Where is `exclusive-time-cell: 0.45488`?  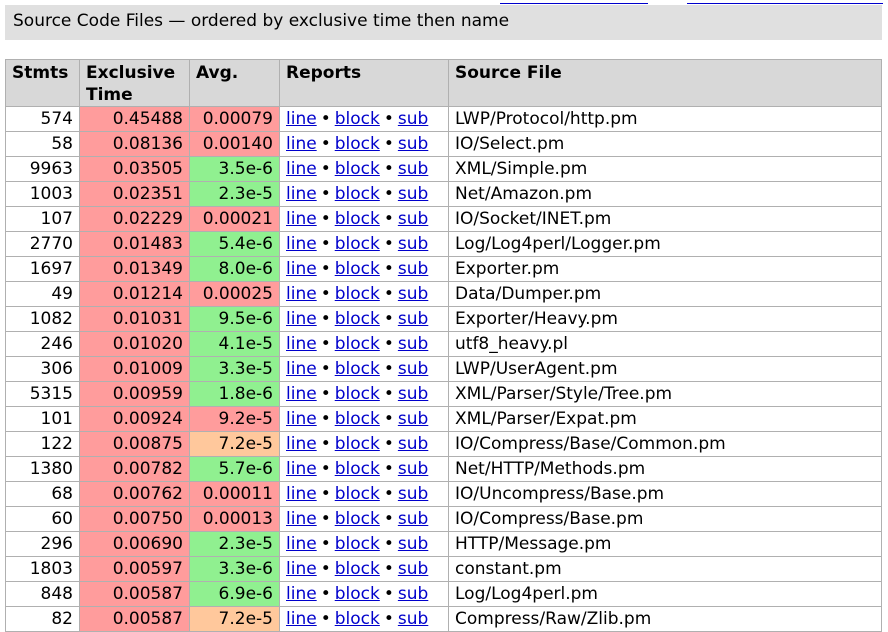 exclusive-time-cell: 0.45488 is located at coordinates (134, 119).